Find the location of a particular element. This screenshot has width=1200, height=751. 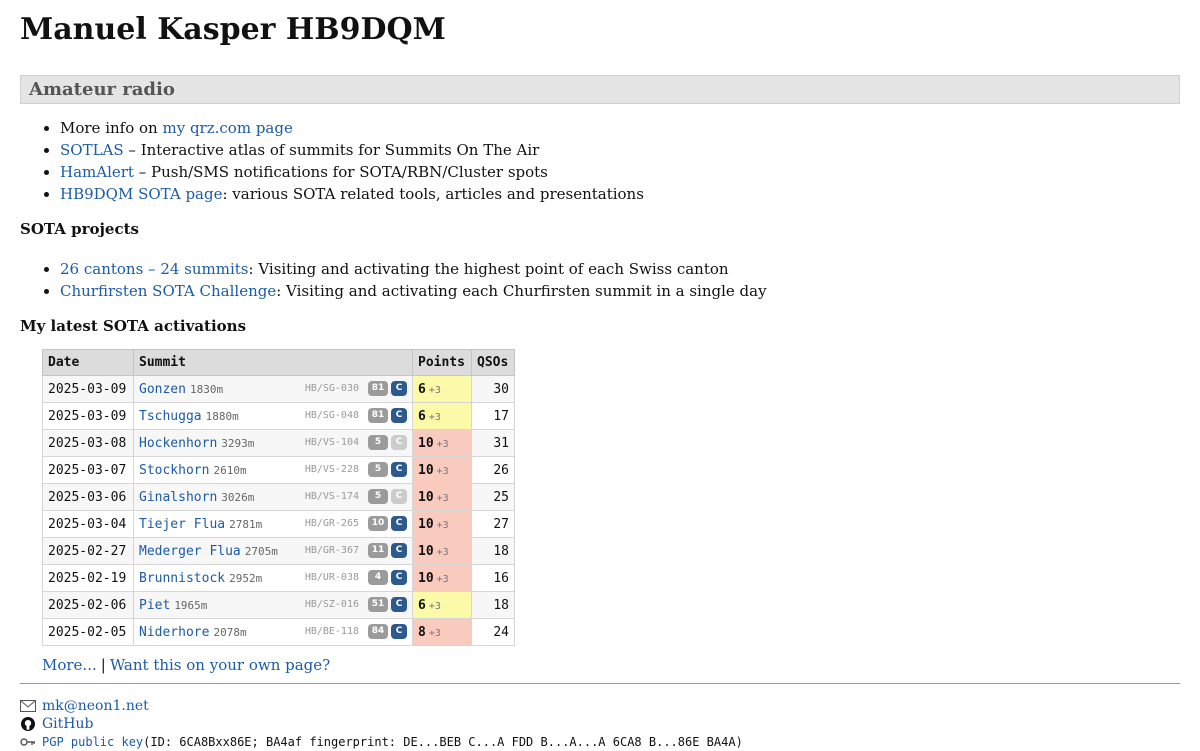

qrz-link: my qrz.com page is located at coordinates (227, 128).